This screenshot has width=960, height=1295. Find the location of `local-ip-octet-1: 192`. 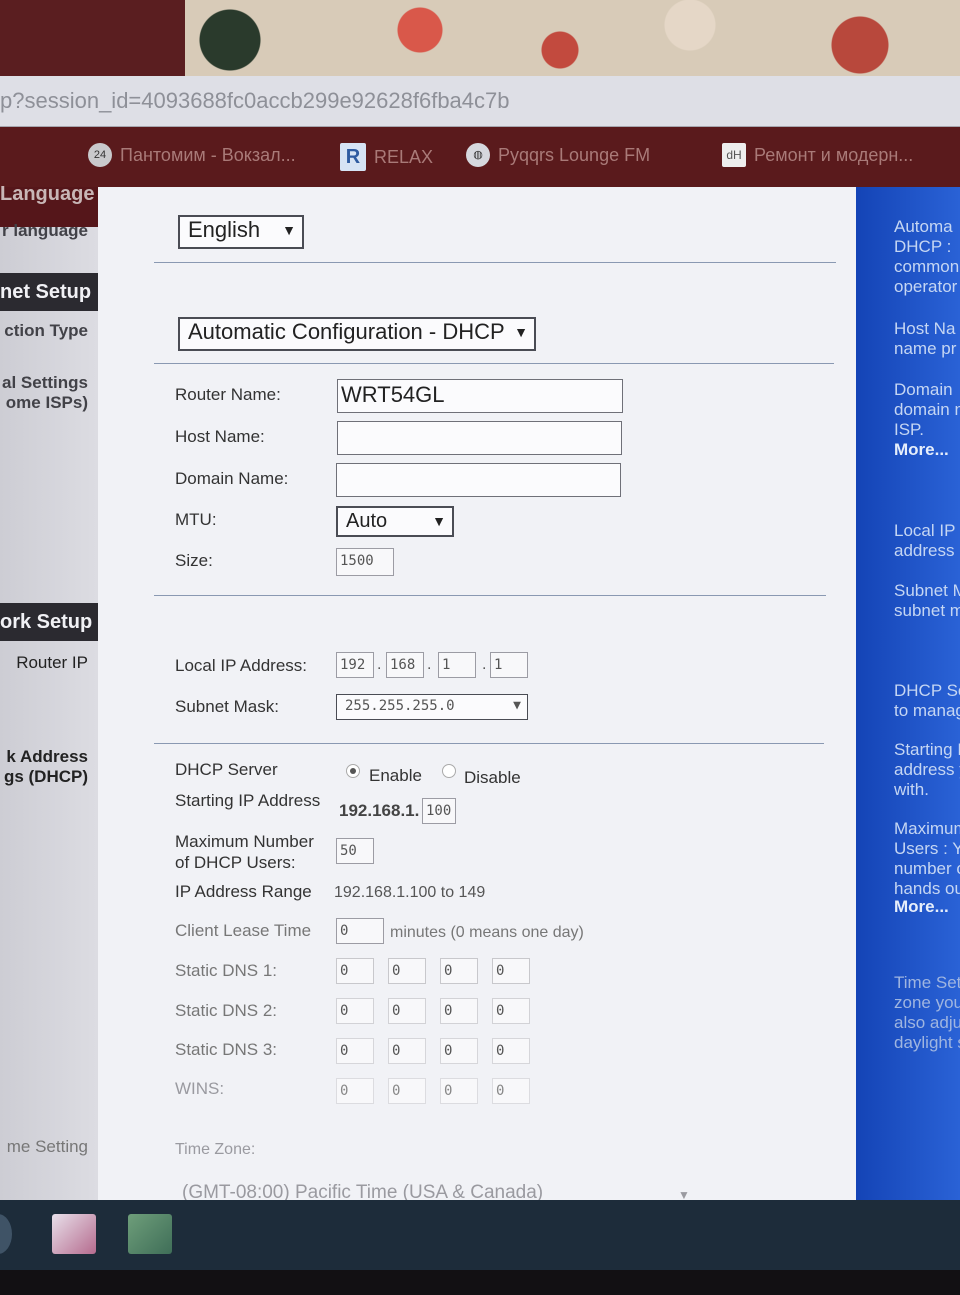

local-ip-octet-1: 192 is located at coordinates (355, 665).